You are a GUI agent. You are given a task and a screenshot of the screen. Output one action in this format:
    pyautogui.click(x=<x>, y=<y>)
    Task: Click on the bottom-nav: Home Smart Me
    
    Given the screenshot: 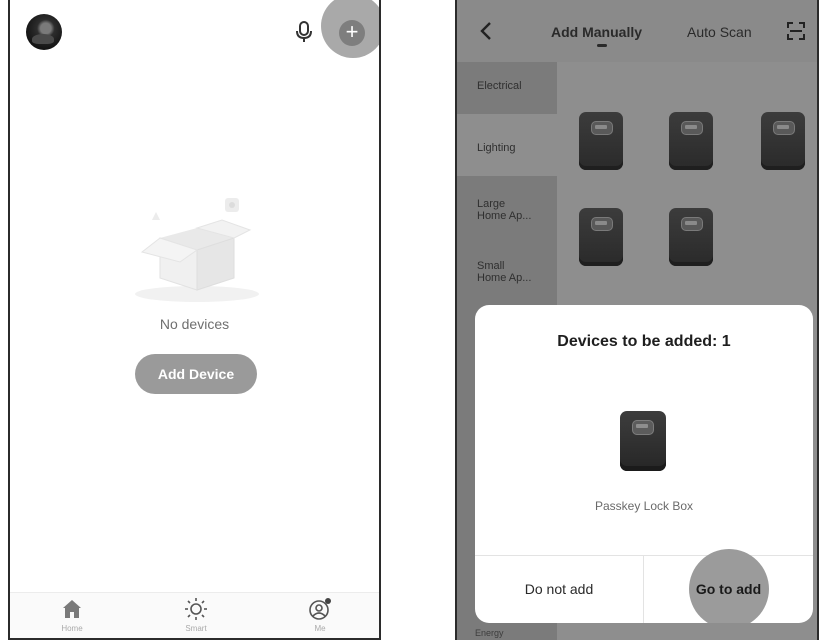 What is the action you would take?
    pyautogui.click(x=194, y=615)
    